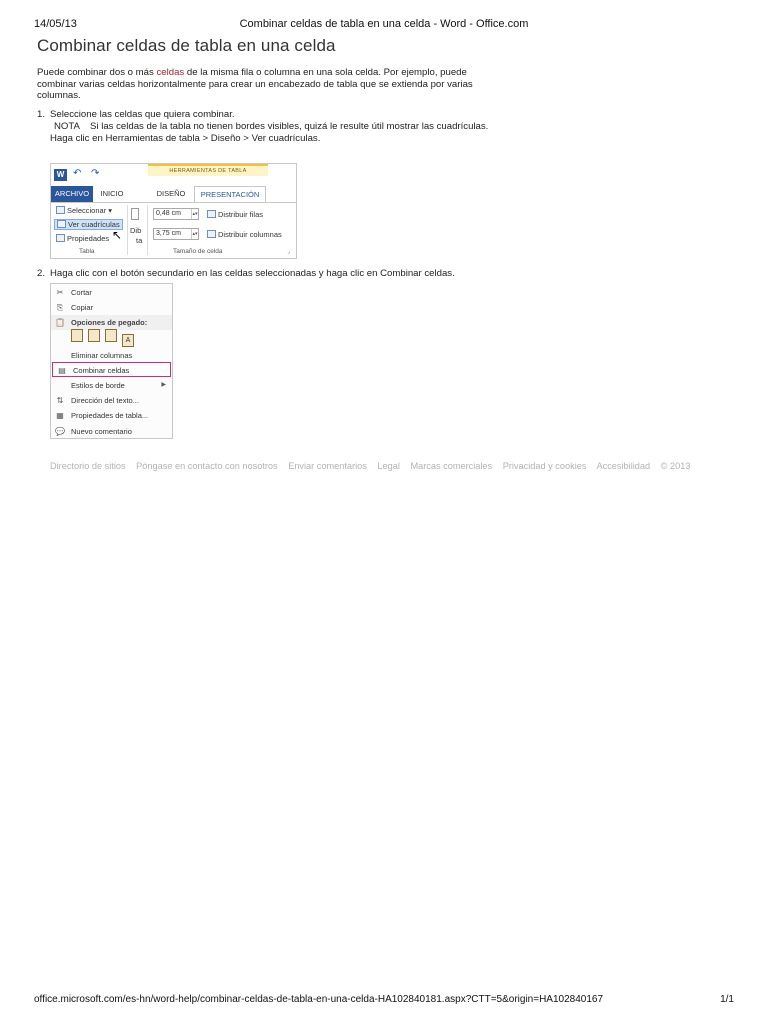 The image size is (768, 1024). I want to click on distribuir-filas-button: Distribuir filas, so click(235, 214).